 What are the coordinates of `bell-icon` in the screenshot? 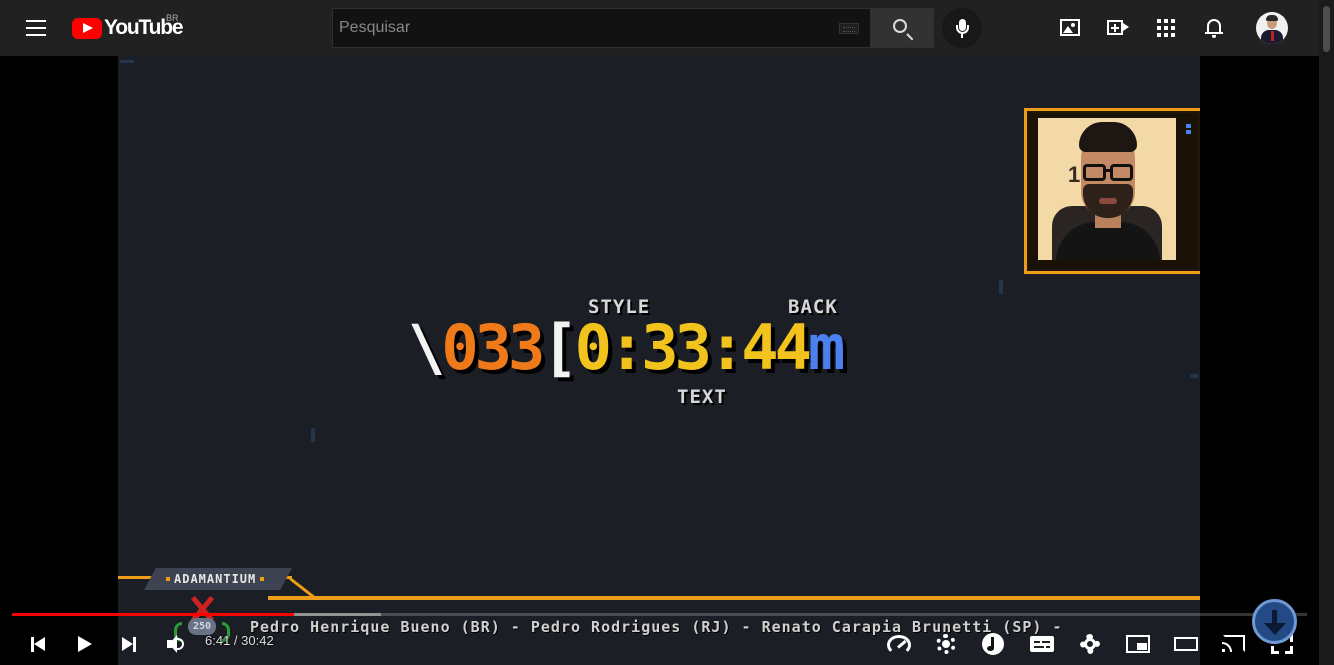 It's located at (1214, 28).